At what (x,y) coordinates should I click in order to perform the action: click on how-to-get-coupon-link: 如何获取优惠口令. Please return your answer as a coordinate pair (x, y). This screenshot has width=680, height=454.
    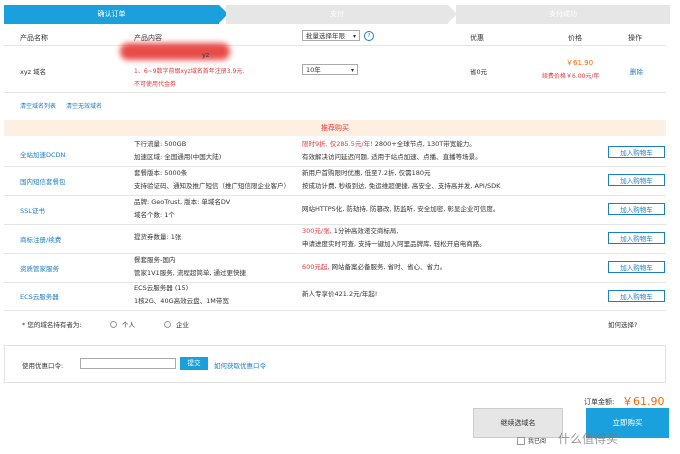
    Looking at the image, I should click on (240, 365).